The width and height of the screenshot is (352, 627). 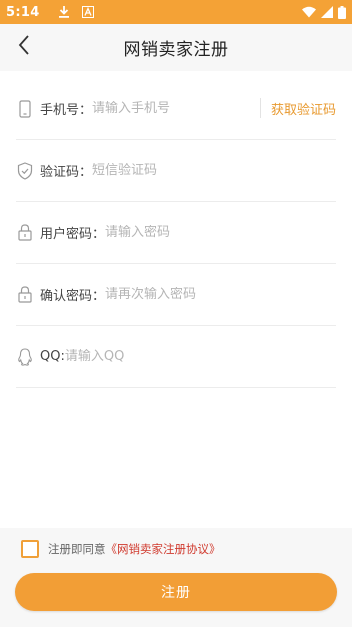 I want to click on status-left-icons, so click(x=76, y=12).